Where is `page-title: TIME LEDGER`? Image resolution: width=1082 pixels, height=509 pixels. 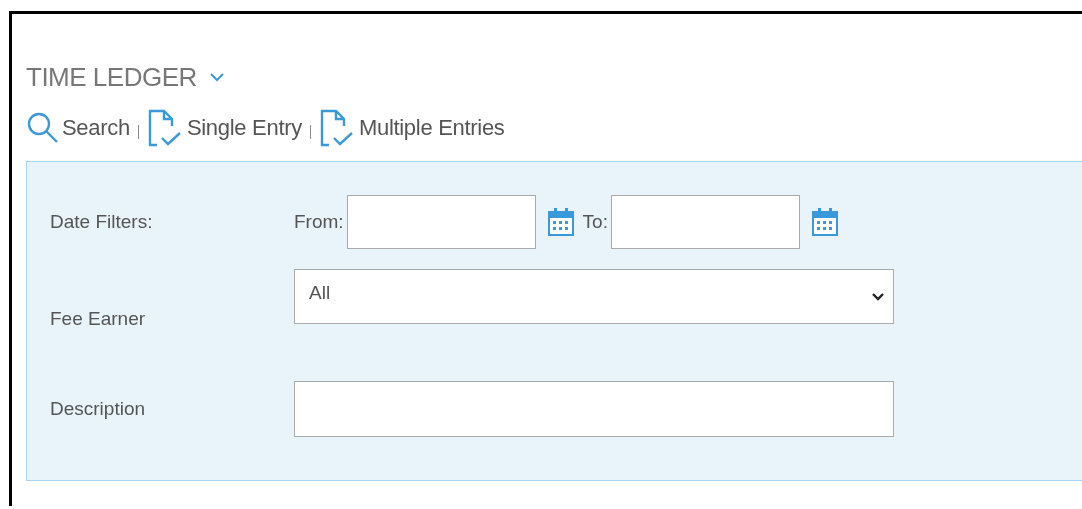 page-title: TIME LEDGER is located at coordinates (111, 77).